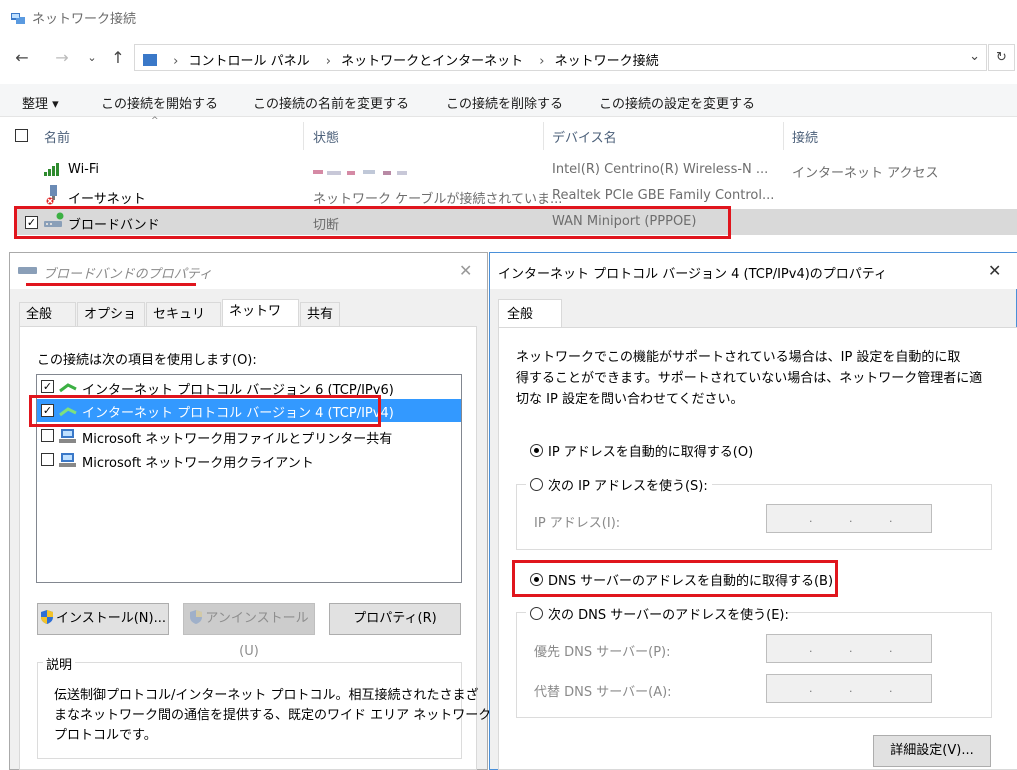  Describe the element at coordinates (504, 102) in the screenshot. I see `delete-connection-button: この接続を削除する` at that location.